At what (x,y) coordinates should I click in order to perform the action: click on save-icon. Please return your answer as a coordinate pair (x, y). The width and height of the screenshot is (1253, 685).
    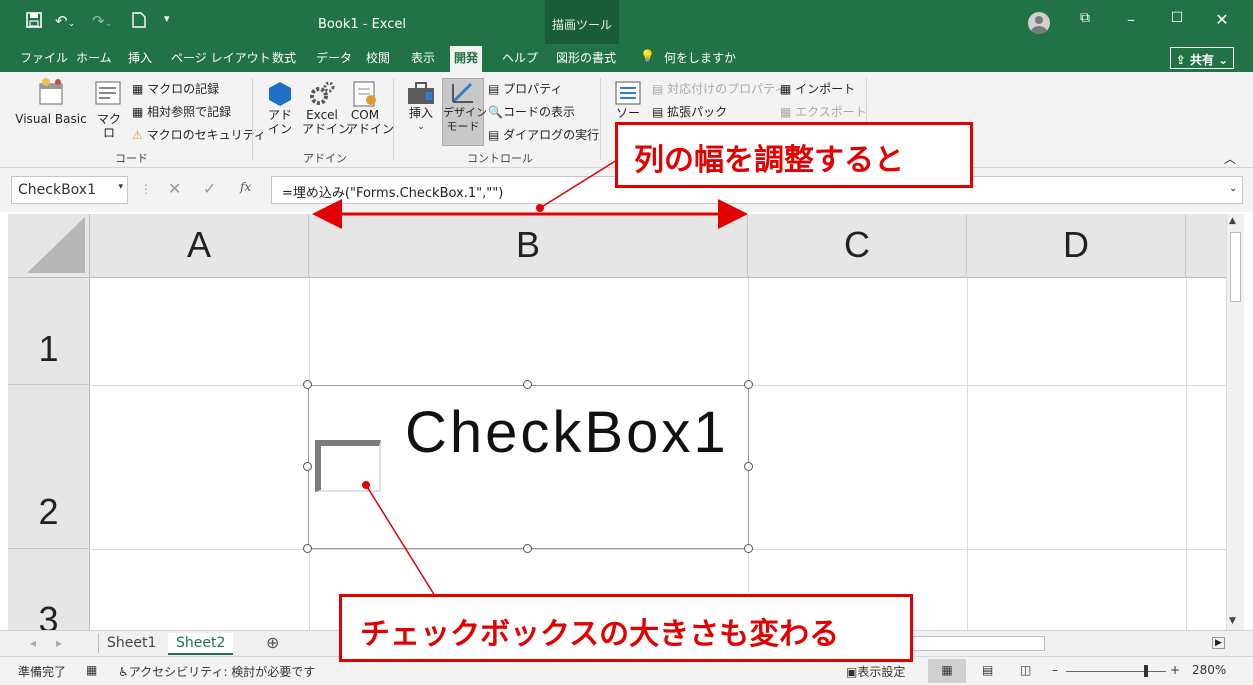
    Looking at the image, I should click on (34, 22).